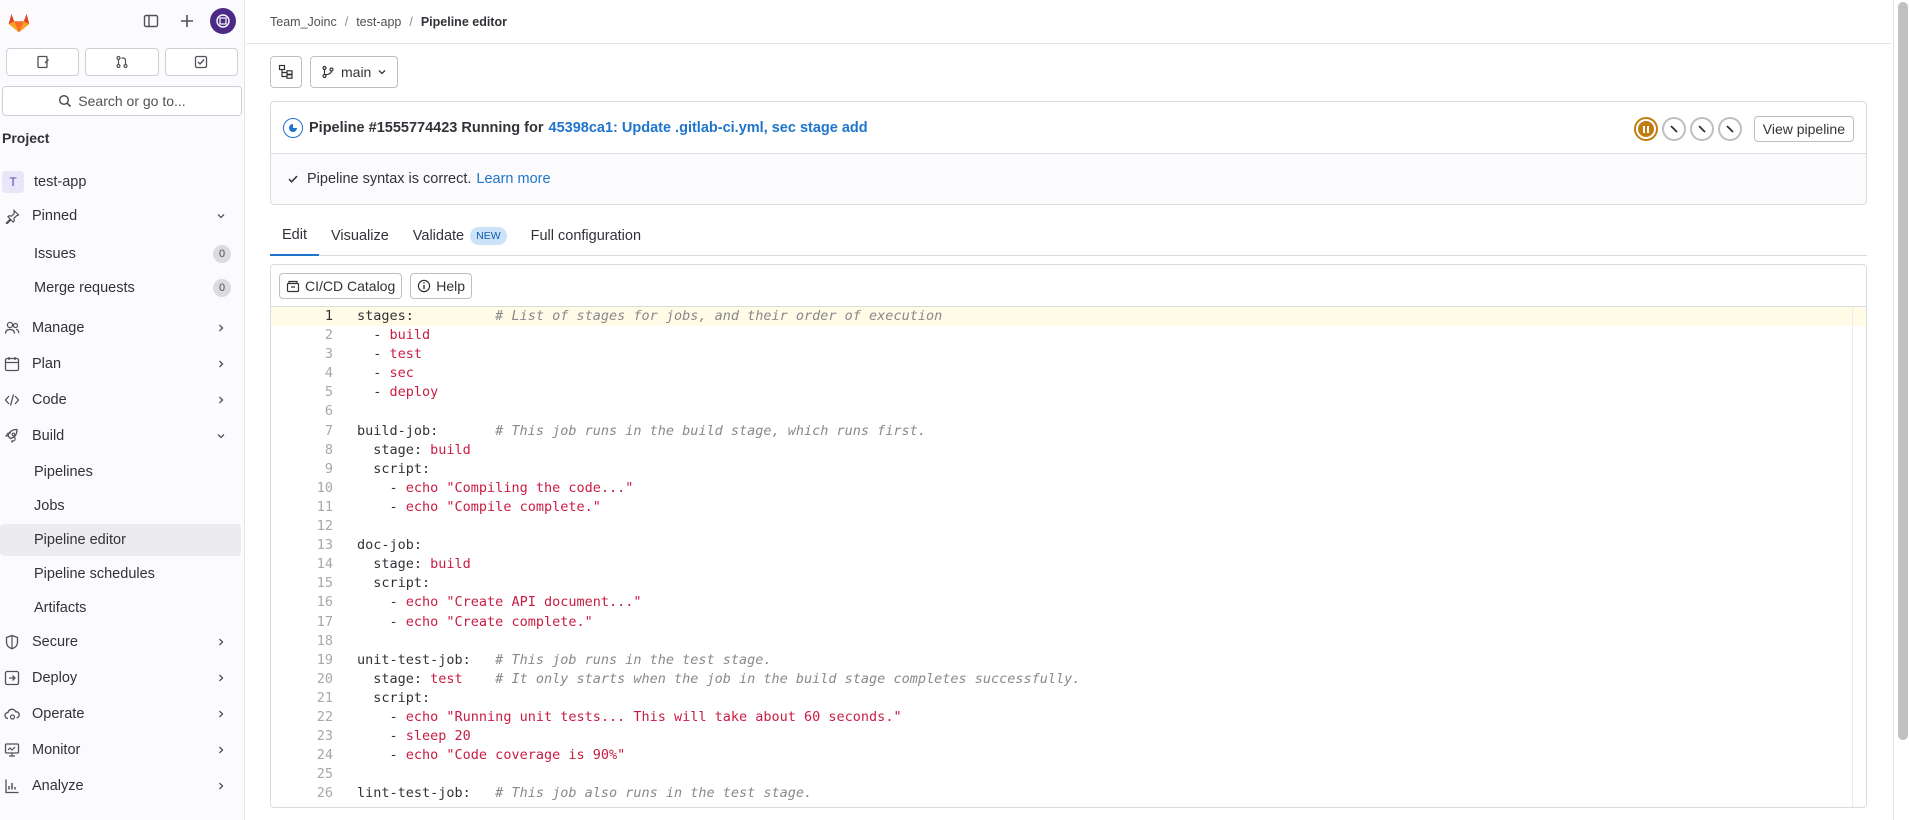 This screenshot has height=820, width=1909. What do you see at coordinates (1068, 755) in the screenshot?
I see `code-line: 24 - echo "Code coverage is 90%"` at bounding box center [1068, 755].